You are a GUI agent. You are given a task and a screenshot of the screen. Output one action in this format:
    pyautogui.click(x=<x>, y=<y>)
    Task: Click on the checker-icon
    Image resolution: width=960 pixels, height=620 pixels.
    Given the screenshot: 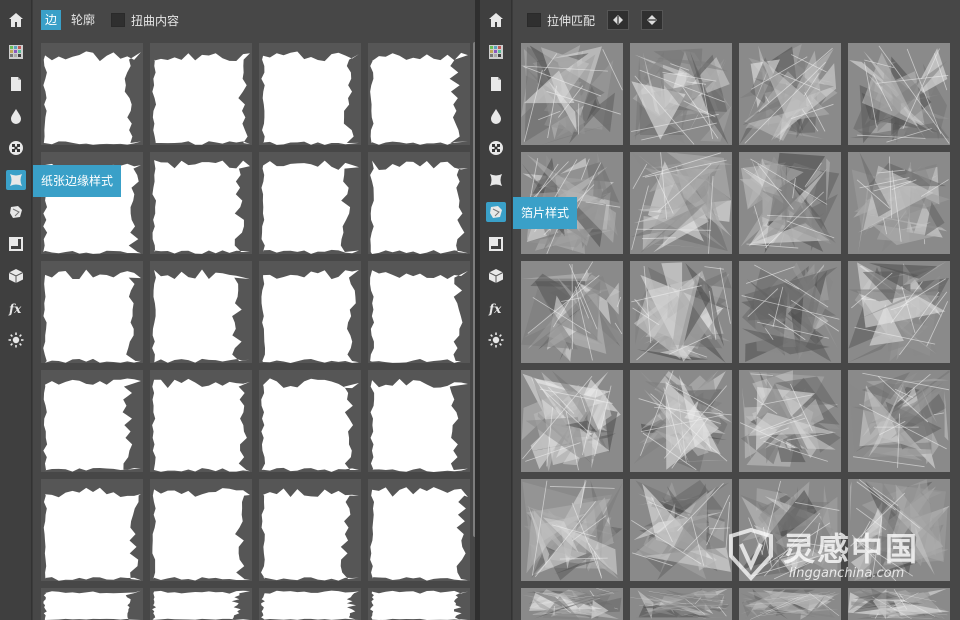 What is the action you would take?
    pyautogui.click(x=496, y=148)
    